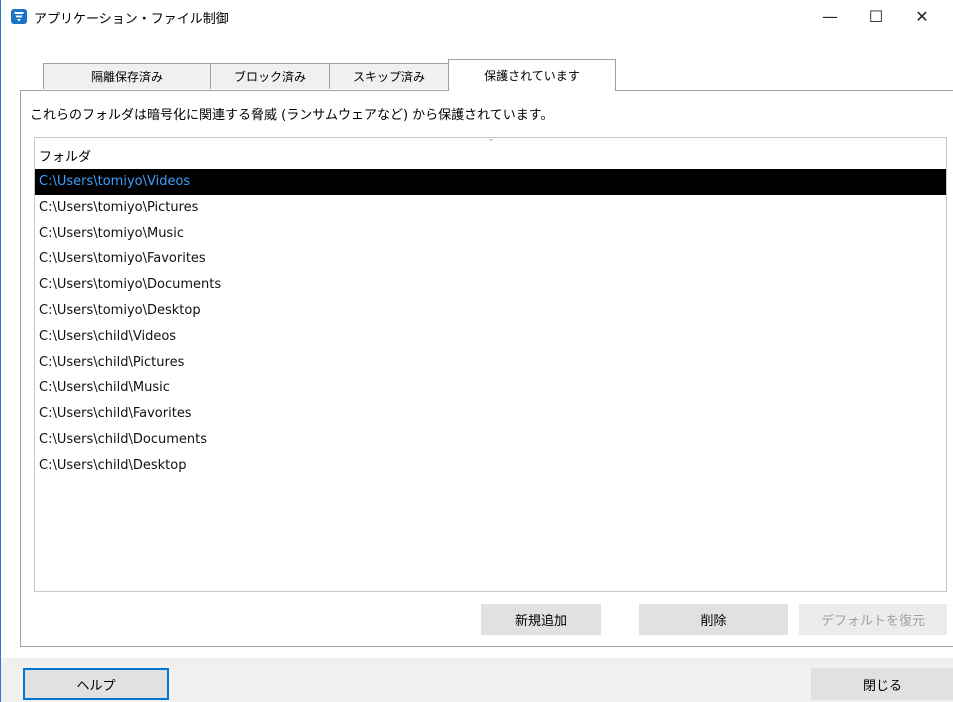  Describe the element at coordinates (127, 76) in the screenshot. I see `tab-quarantined: 隔離保存済み` at that location.